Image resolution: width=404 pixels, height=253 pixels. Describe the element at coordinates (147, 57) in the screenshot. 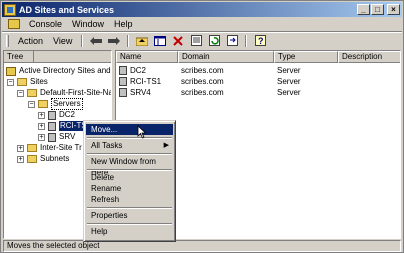

I see `column-header-name: Name` at that location.